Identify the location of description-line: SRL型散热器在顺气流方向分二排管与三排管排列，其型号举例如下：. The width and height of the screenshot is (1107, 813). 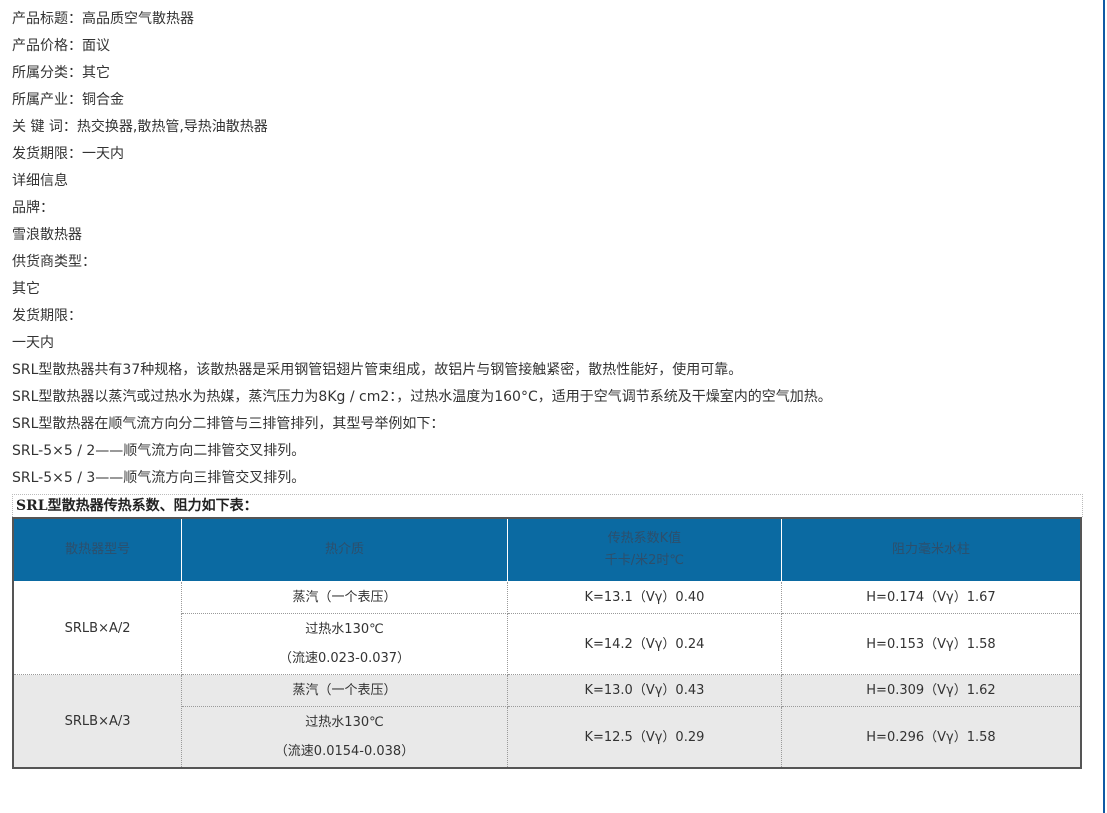
(228, 424).